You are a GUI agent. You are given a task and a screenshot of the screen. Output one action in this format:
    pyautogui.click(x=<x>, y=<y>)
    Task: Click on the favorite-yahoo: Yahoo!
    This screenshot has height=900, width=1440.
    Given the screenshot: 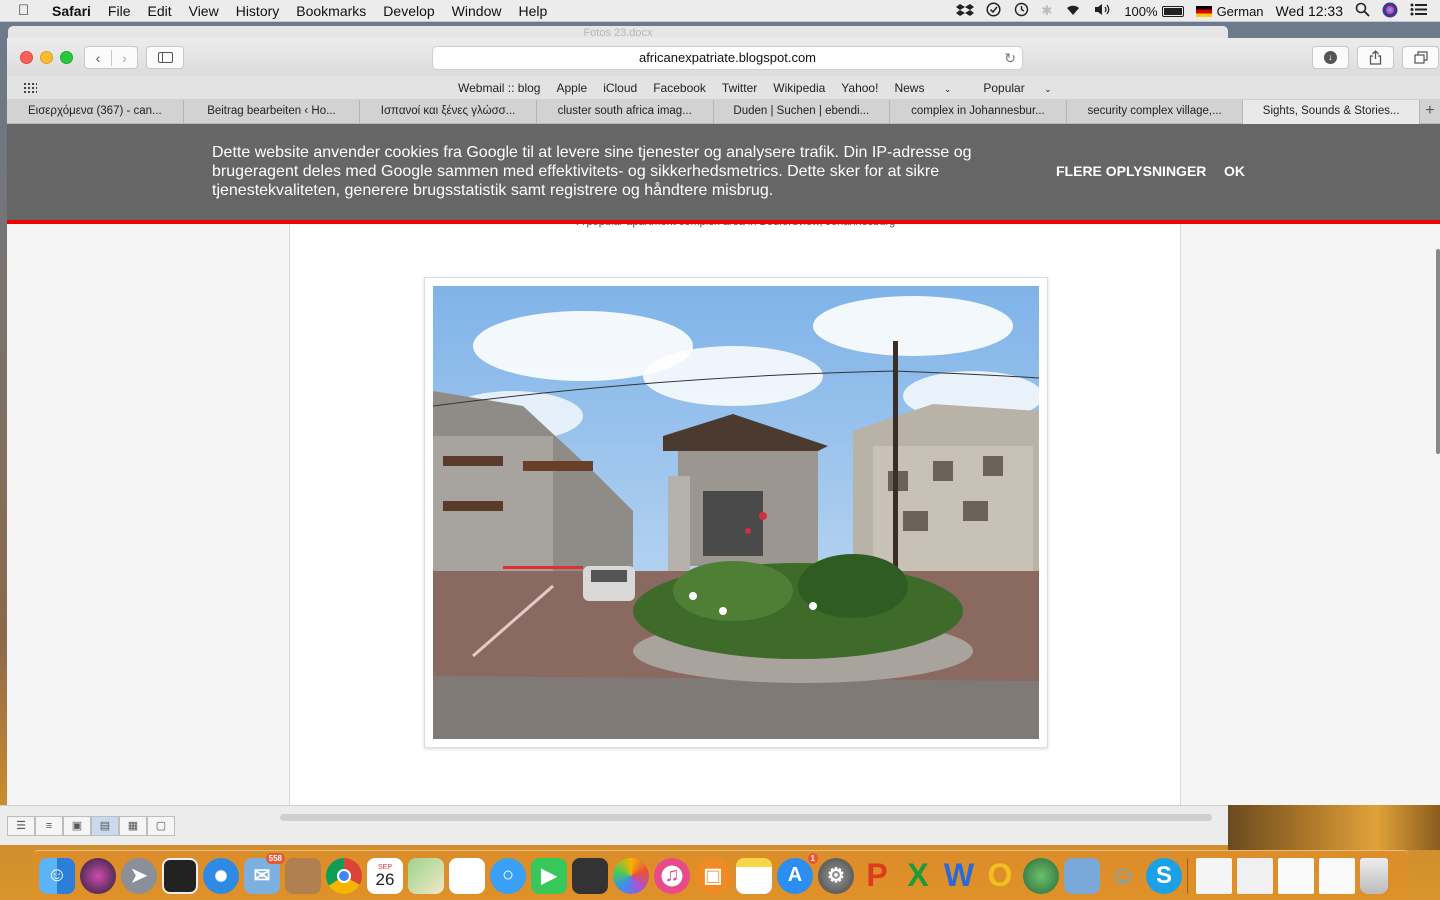 What is the action you would take?
    pyautogui.click(x=859, y=88)
    